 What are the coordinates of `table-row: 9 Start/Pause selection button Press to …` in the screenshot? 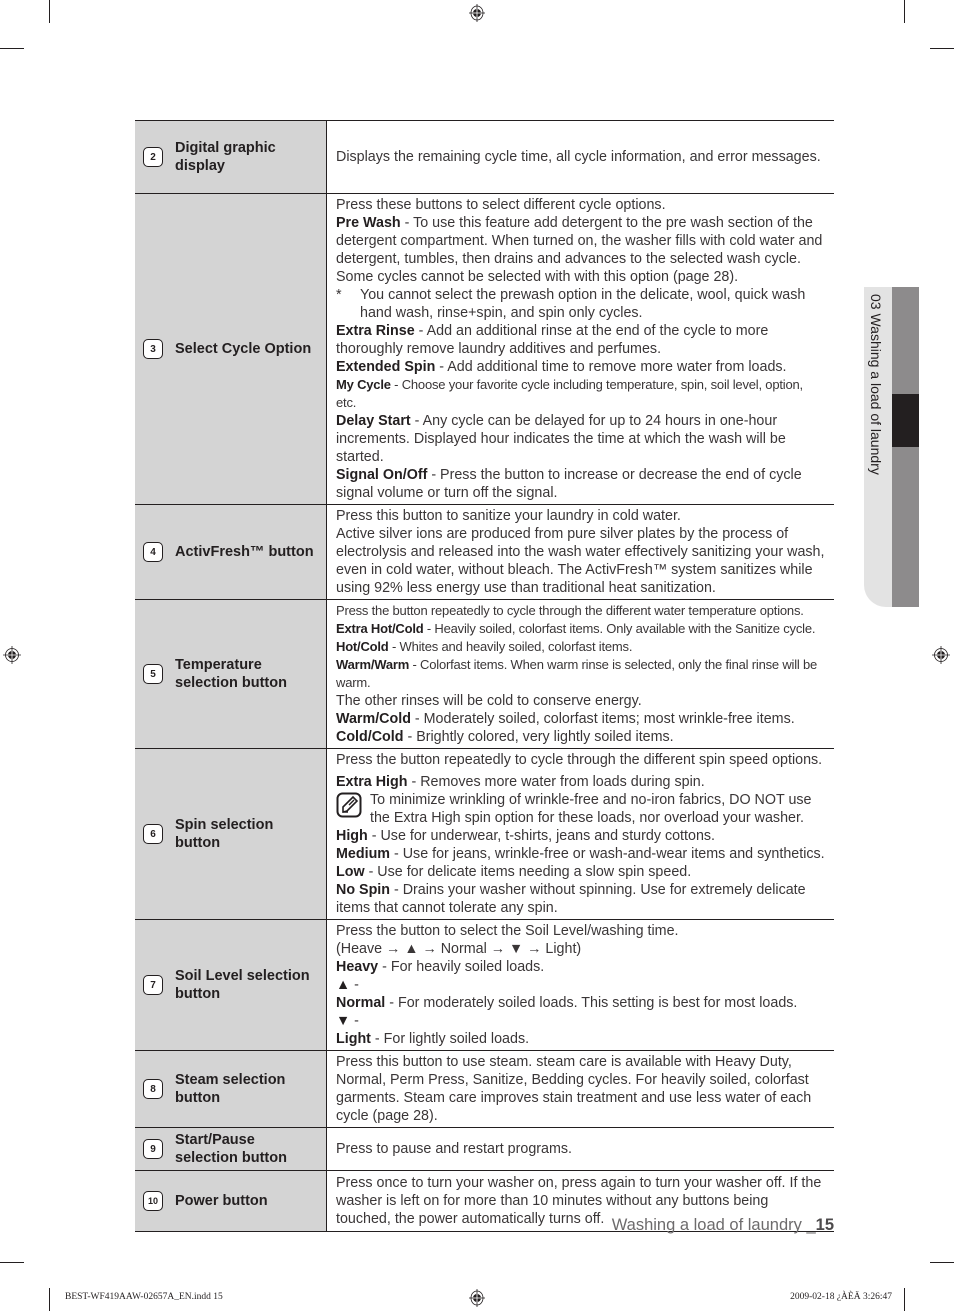 It's located at (484, 1149).